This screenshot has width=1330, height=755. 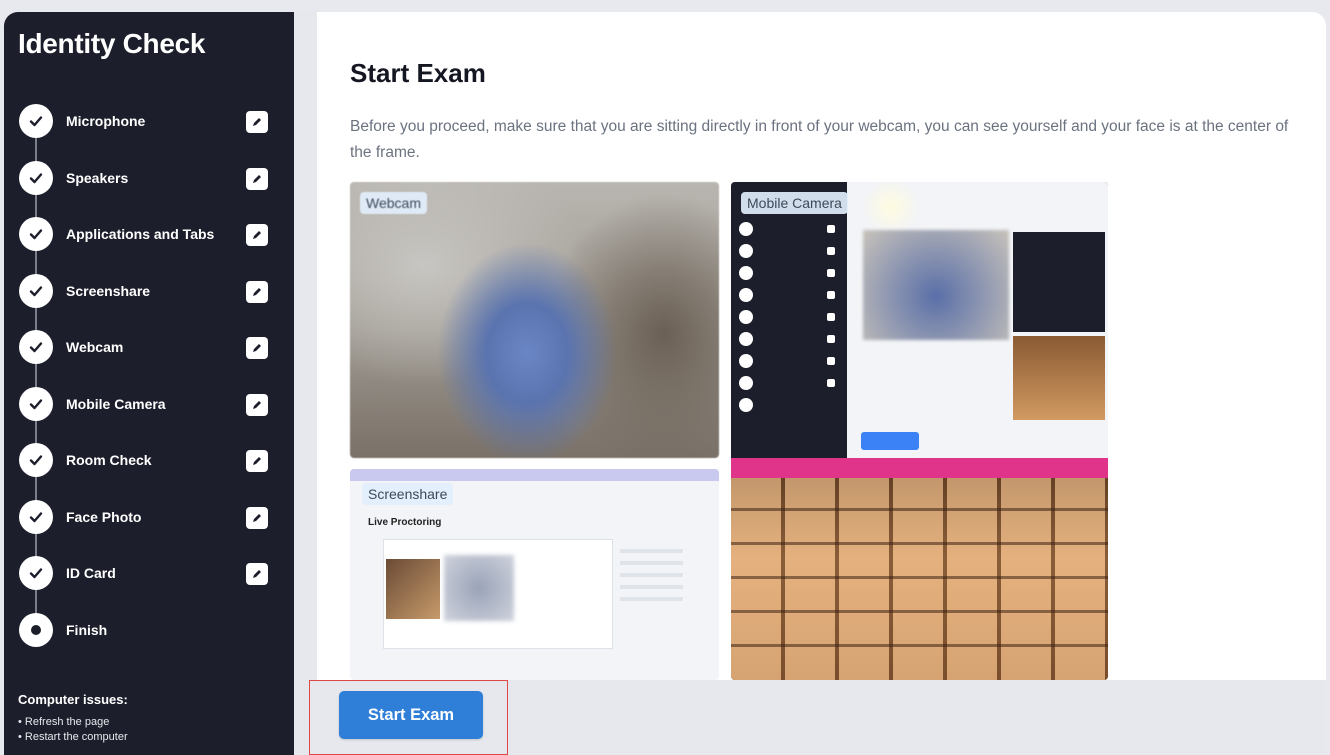 I want to click on edit-webcam-button, so click(x=257, y=348).